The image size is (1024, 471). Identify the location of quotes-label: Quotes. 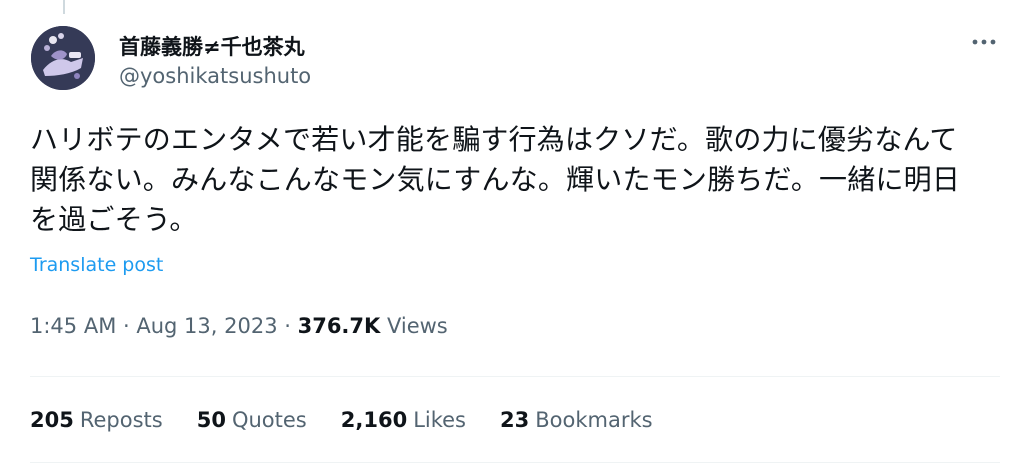
(269, 420).